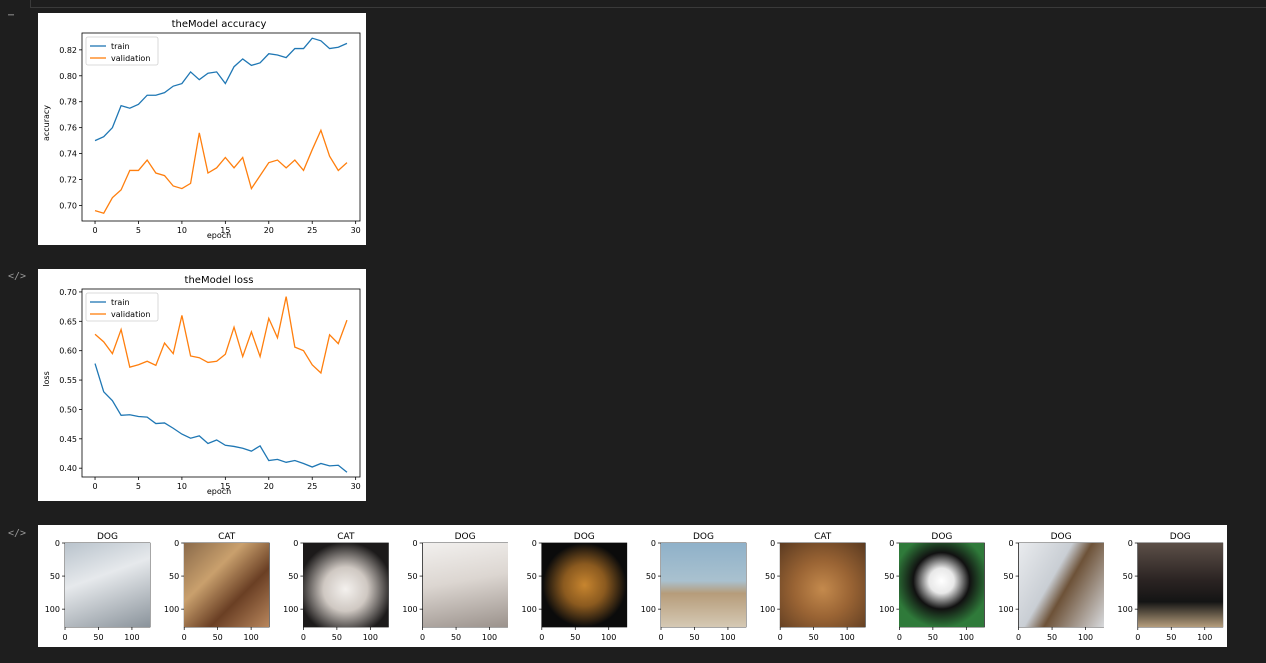 The height and width of the screenshot is (663, 1266). Describe the element at coordinates (138, 230) in the screenshot. I see `x-tick-label: 5` at that location.